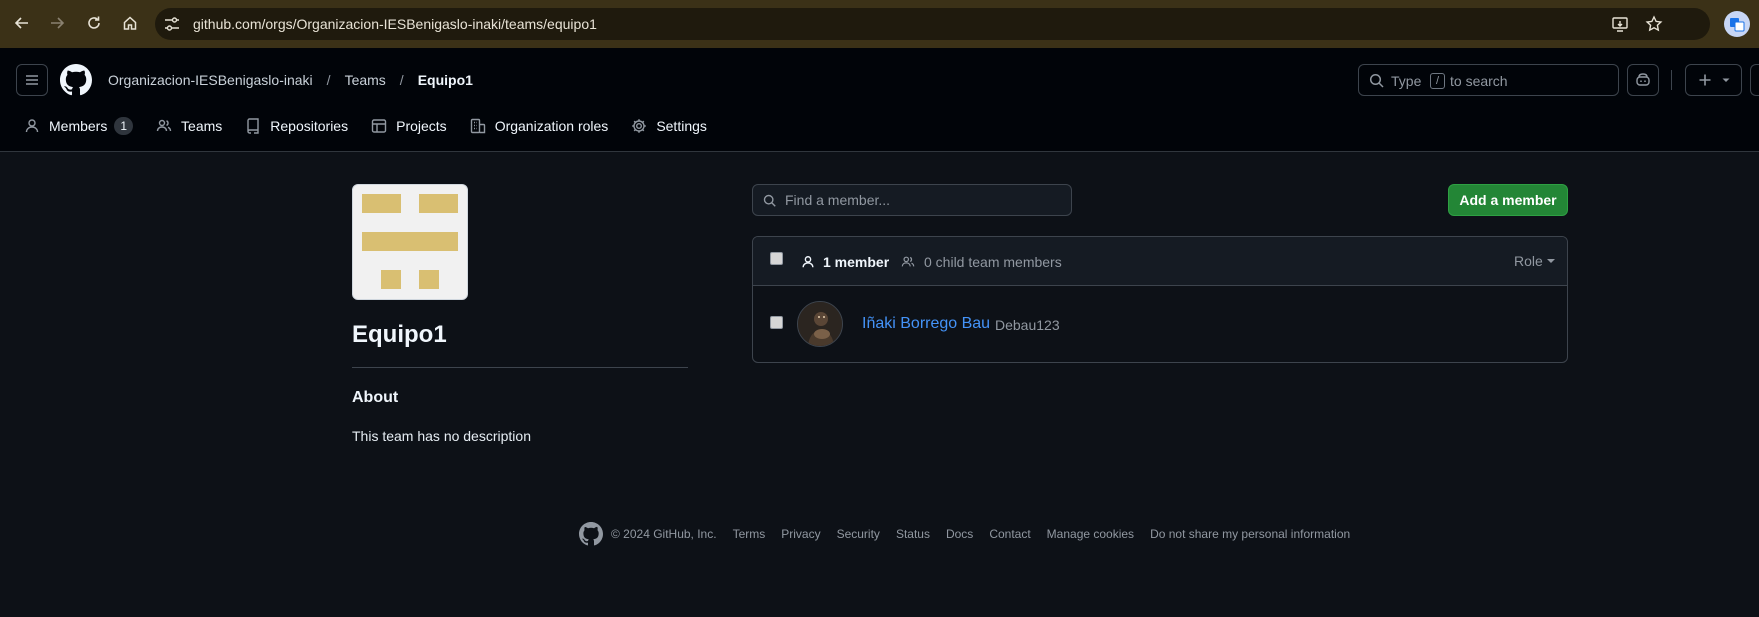  I want to click on install-app-icon, so click(1620, 24).